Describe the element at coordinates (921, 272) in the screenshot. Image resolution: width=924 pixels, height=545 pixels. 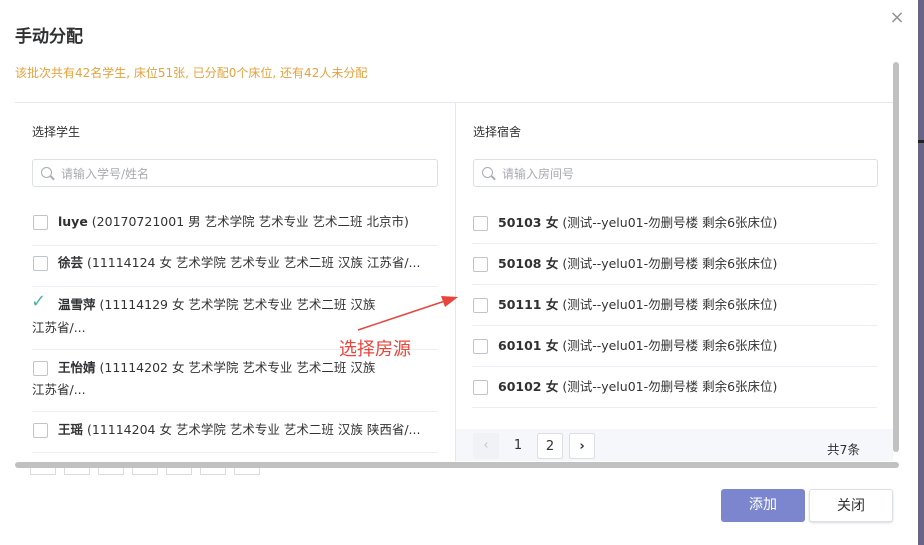
I see `background-strip` at that location.